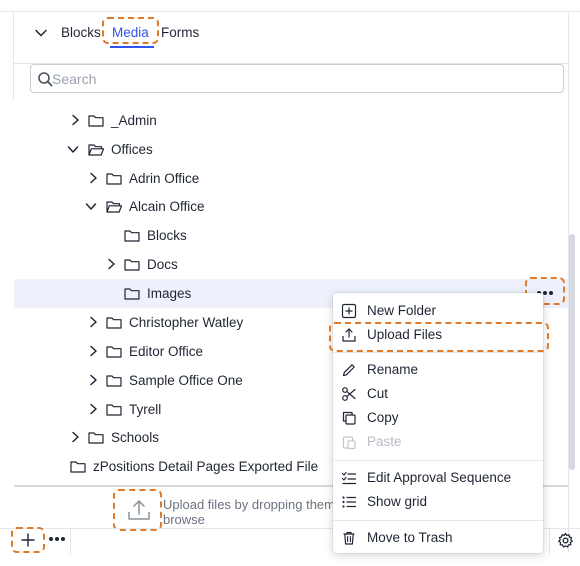 Image resolution: width=580 pixels, height=566 pixels. What do you see at coordinates (349, 502) in the screenshot?
I see `list-icon` at bounding box center [349, 502].